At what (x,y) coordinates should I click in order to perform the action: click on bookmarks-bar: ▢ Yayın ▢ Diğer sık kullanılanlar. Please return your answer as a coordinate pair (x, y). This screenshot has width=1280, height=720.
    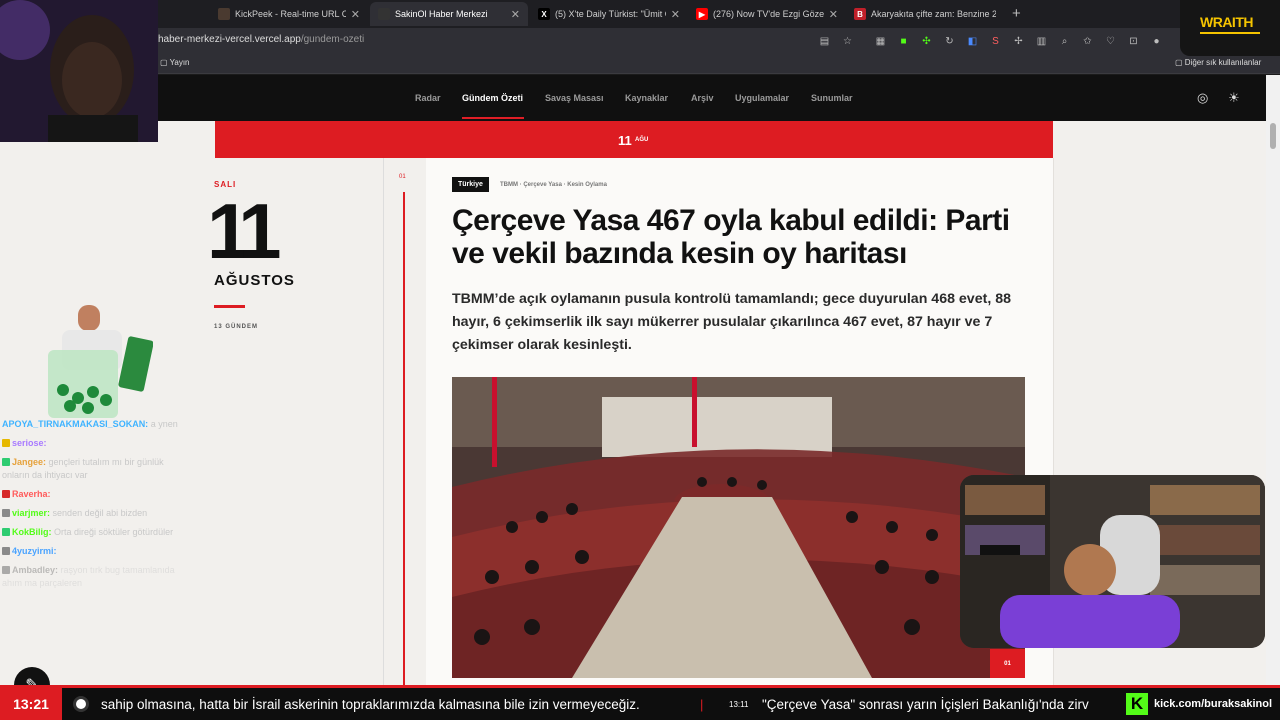
    Looking at the image, I should click on (640, 64).